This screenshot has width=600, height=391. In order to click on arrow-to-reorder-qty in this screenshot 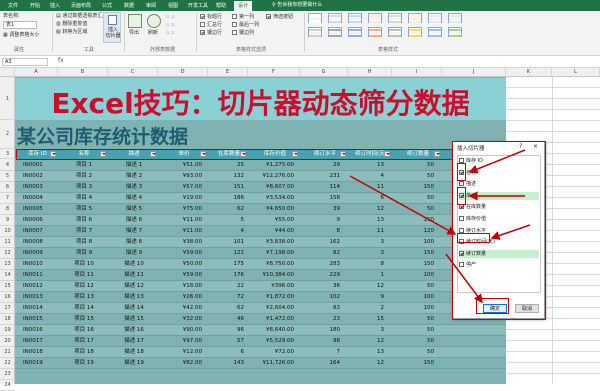, I will do `click(403, 205)`.